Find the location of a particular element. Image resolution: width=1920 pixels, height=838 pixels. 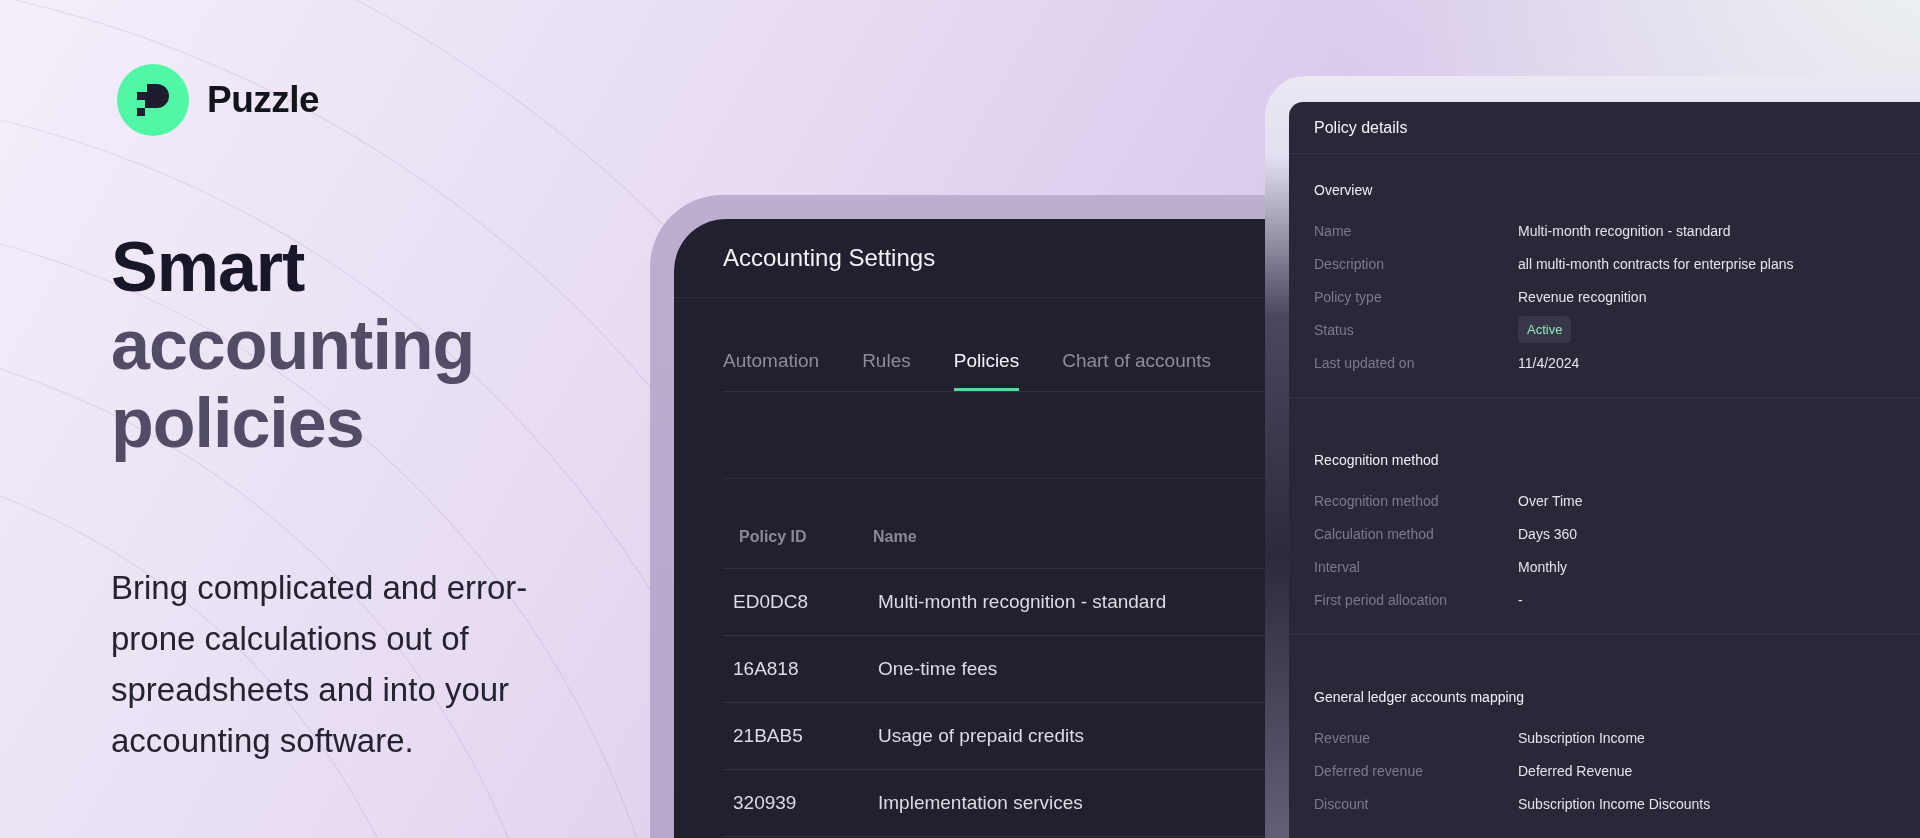

field-value: Subscription Income is located at coordinates (1581, 737).